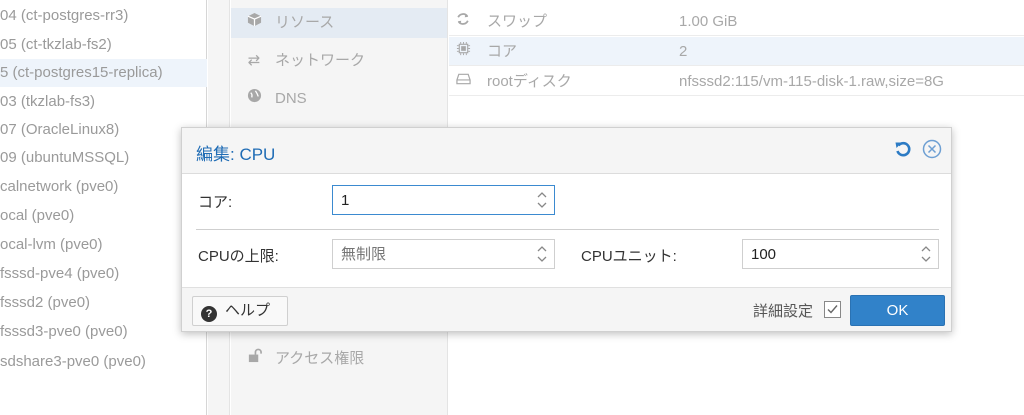  I want to click on tree-item: 03 (tkzlab-fs3), so click(103, 102).